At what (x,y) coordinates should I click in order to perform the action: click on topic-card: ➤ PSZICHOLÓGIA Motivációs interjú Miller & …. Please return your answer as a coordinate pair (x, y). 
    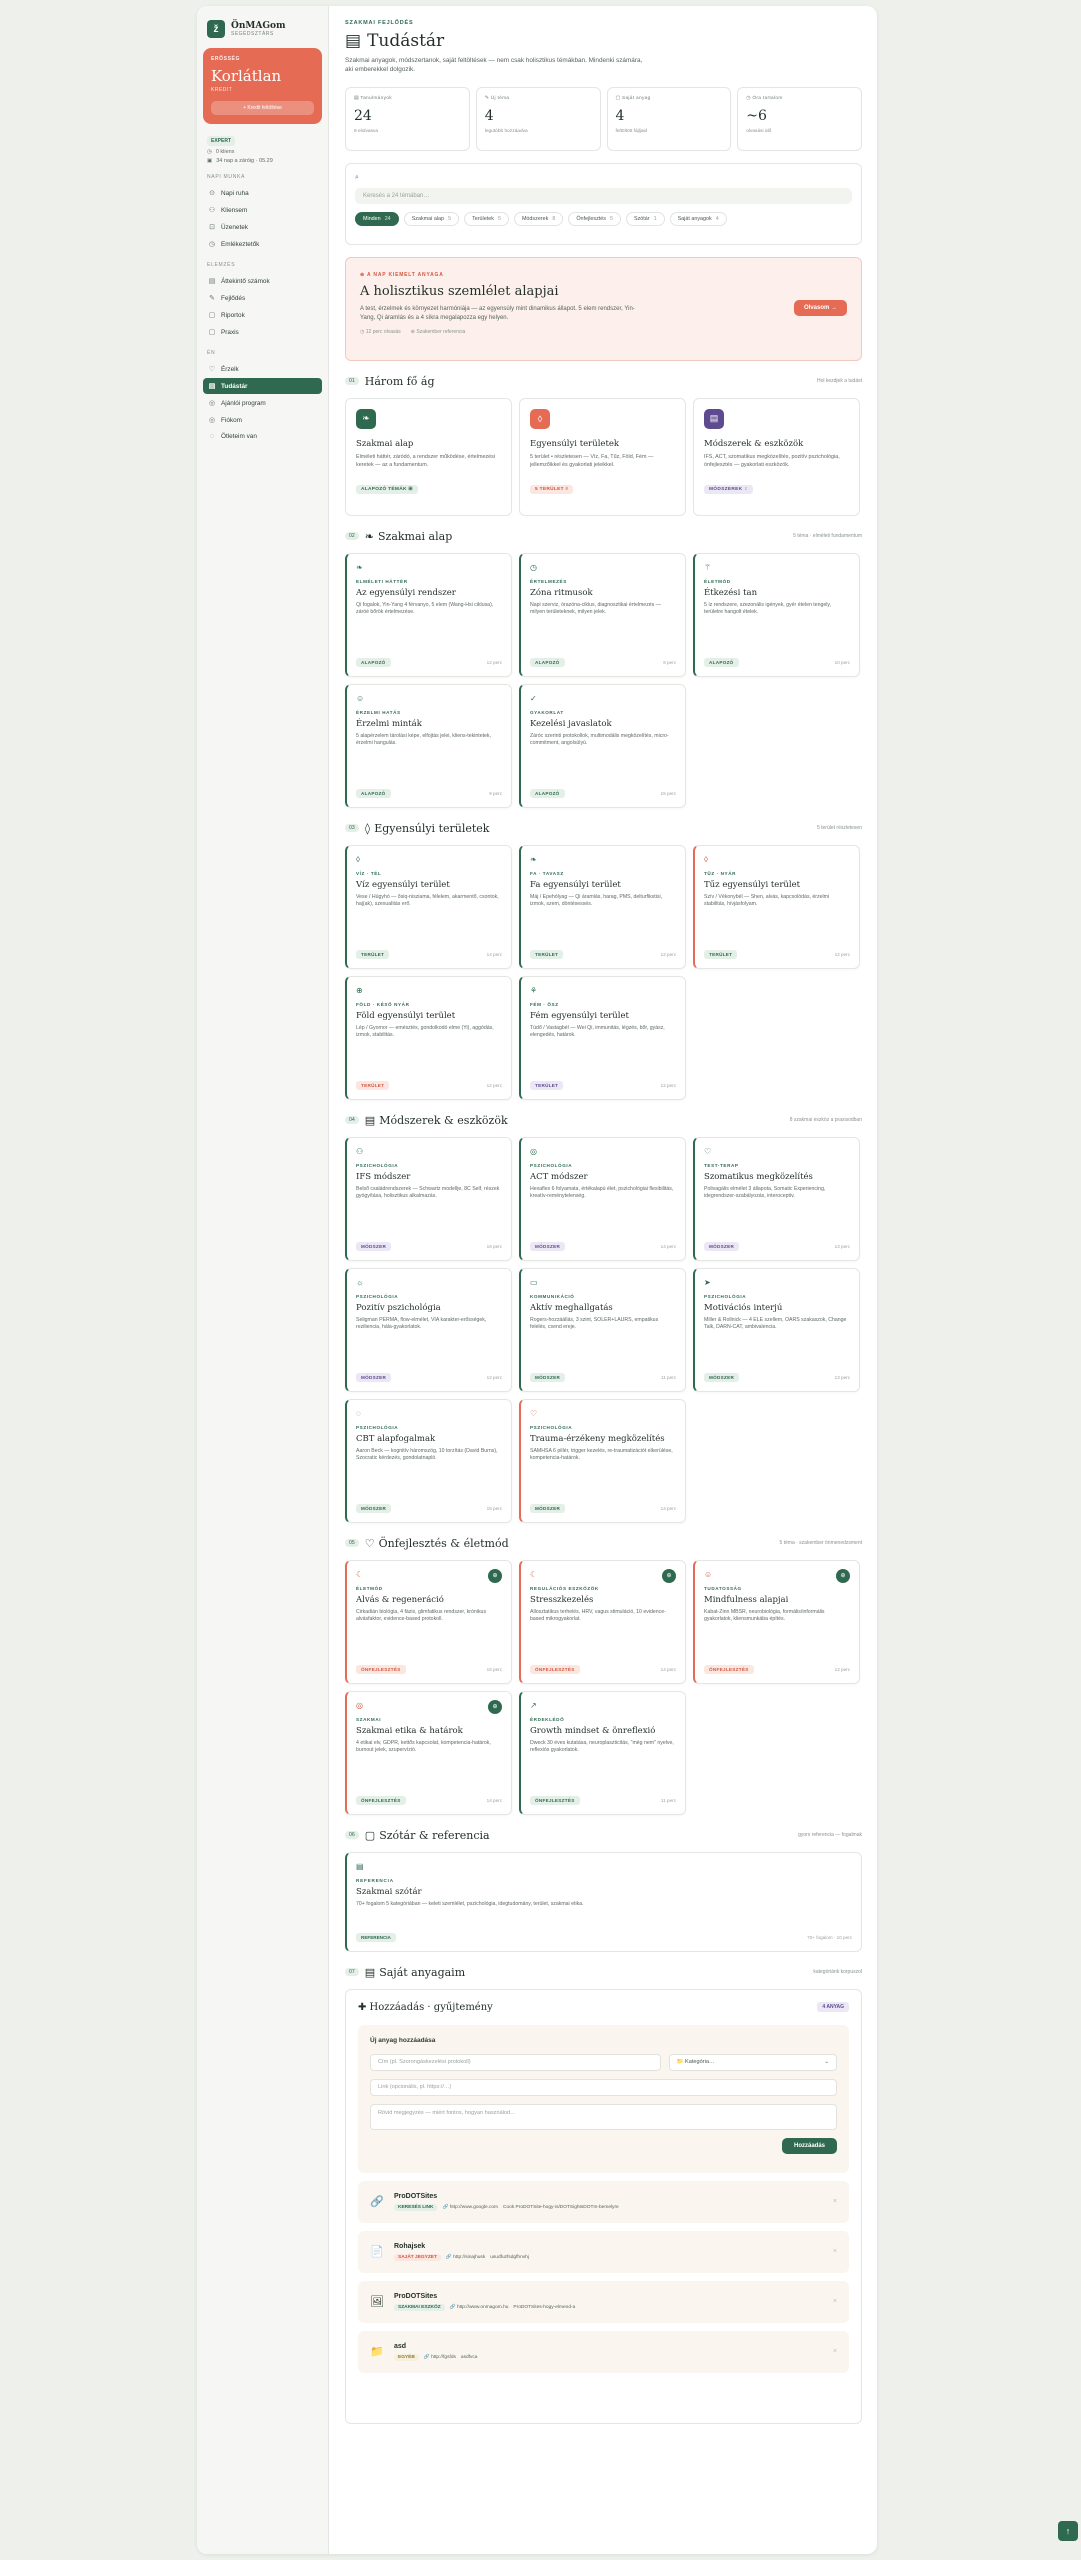
    Looking at the image, I should click on (776, 1329).